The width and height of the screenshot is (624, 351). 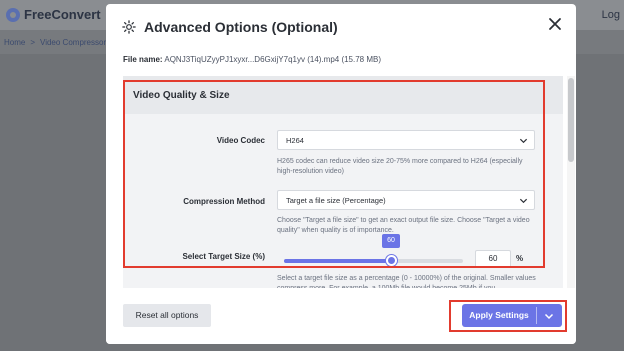 I want to click on login-link: Log, so click(x=611, y=15).